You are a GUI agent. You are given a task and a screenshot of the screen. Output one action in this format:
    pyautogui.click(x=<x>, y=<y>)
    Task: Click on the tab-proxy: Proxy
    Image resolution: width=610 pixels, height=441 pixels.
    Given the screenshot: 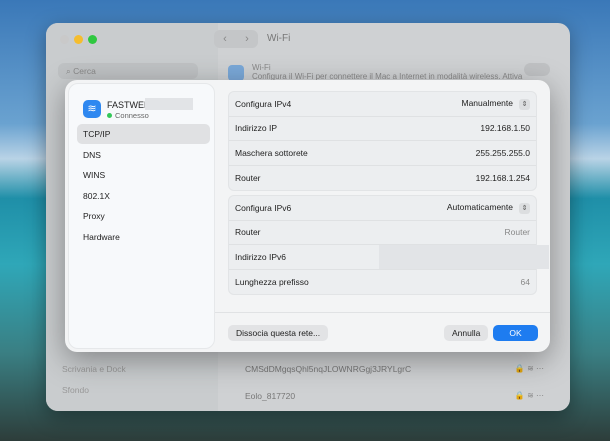 What is the action you would take?
    pyautogui.click(x=143, y=216)
    